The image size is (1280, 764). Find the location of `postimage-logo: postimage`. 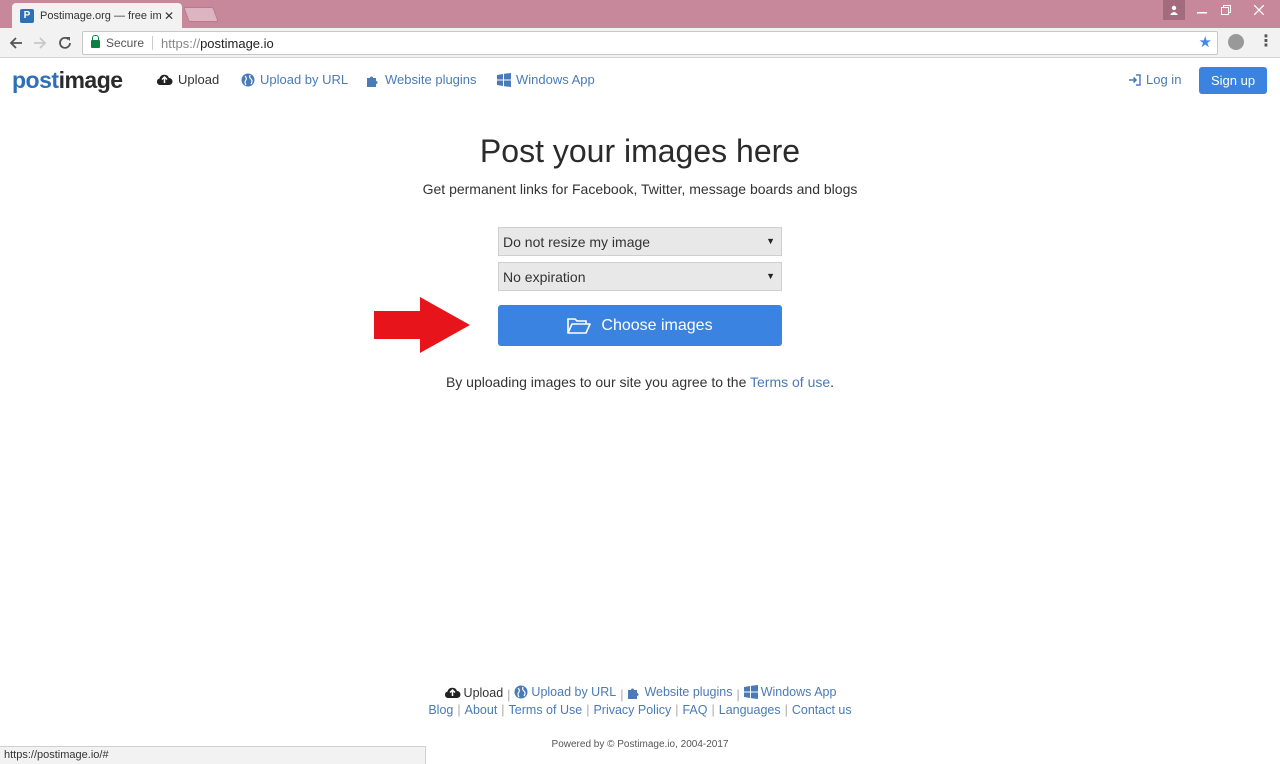

postimage-logo: postimage is located at coordinates (67, 80).